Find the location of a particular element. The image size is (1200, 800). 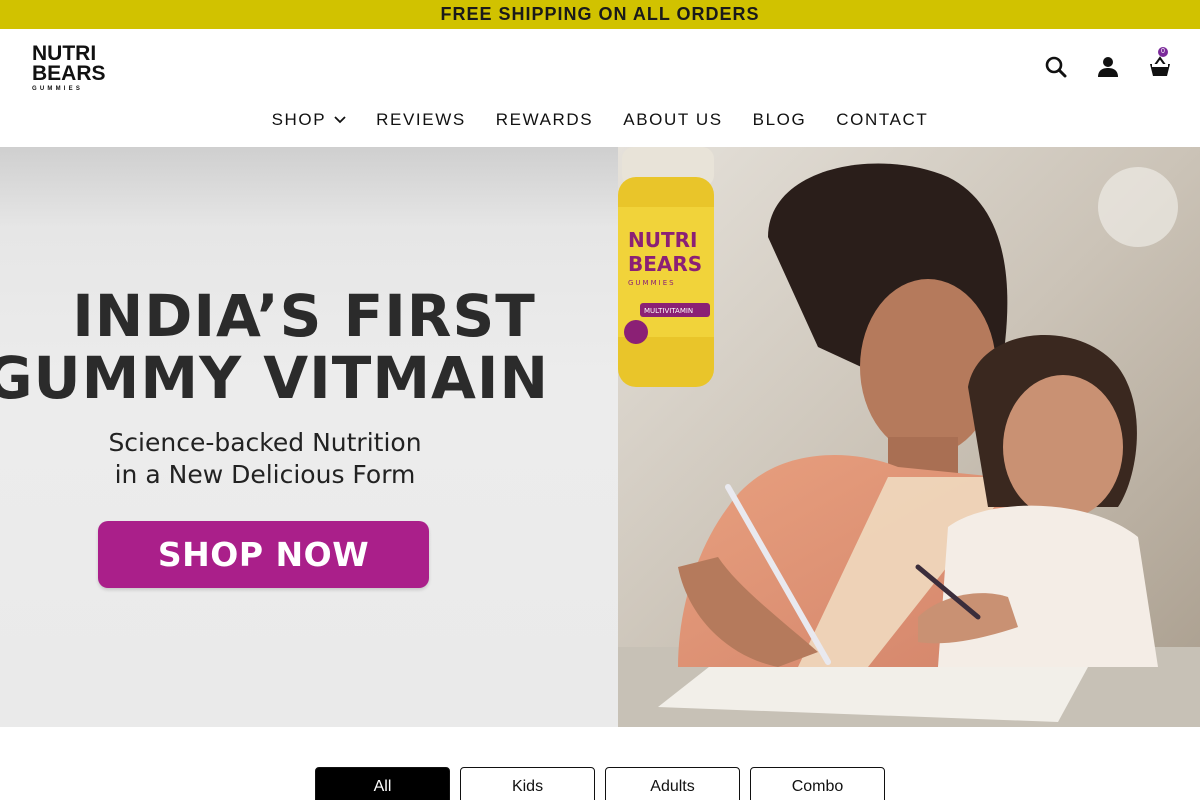

announcement-text: FREE SHIPPING ON ALL ORDERS is located at coordinates (600, 14).